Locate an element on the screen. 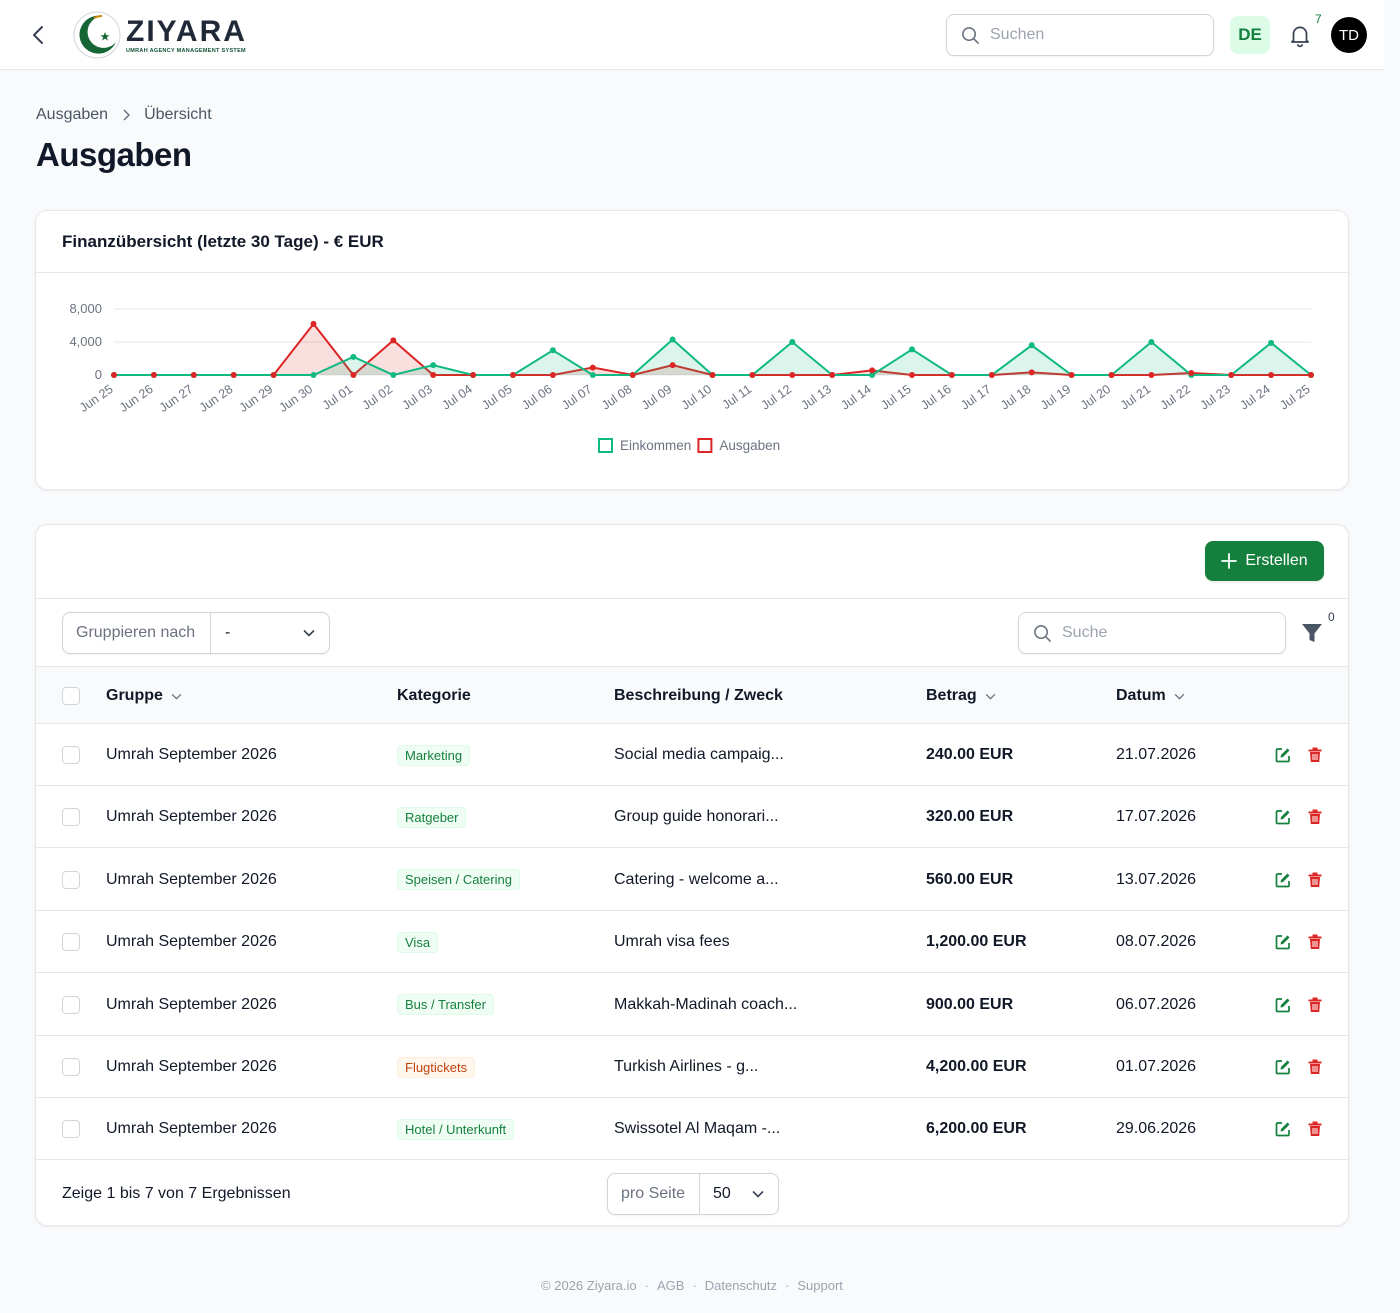  copyright: © 2026 Ziyara.io is located at coordinates (589, 1285).